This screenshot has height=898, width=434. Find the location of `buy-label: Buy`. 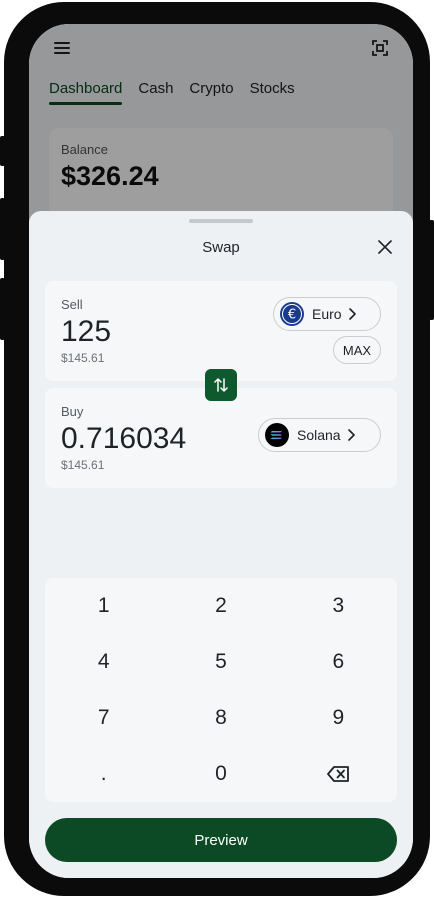

buy-label: Buy is located at coordinates (72, 411).